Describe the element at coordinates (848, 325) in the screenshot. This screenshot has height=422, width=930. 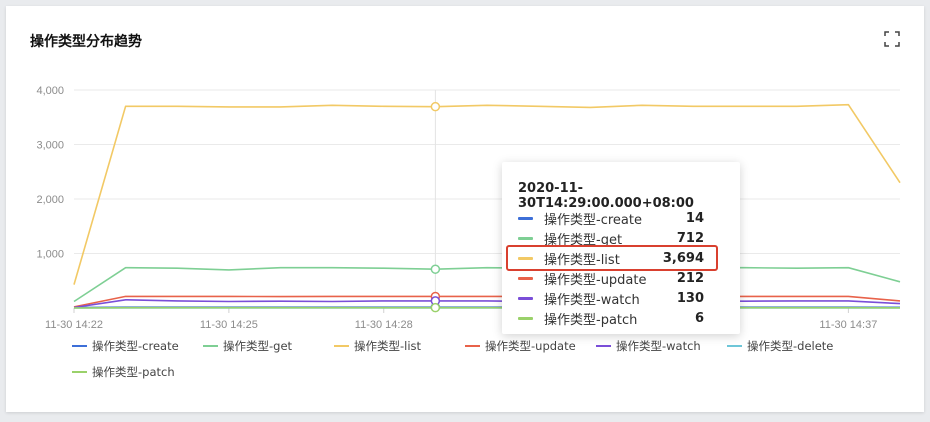
I see `x-tick-label: 11-30 14:37` at that location.